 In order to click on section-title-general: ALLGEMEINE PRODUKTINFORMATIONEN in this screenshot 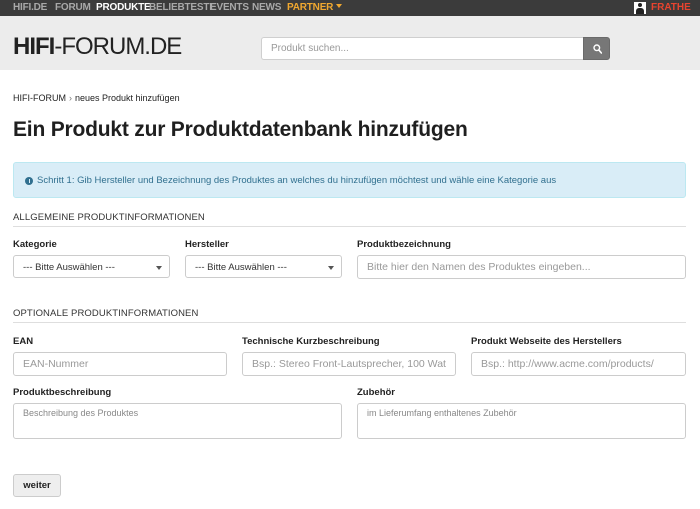, I will do `click(109, 217)`.